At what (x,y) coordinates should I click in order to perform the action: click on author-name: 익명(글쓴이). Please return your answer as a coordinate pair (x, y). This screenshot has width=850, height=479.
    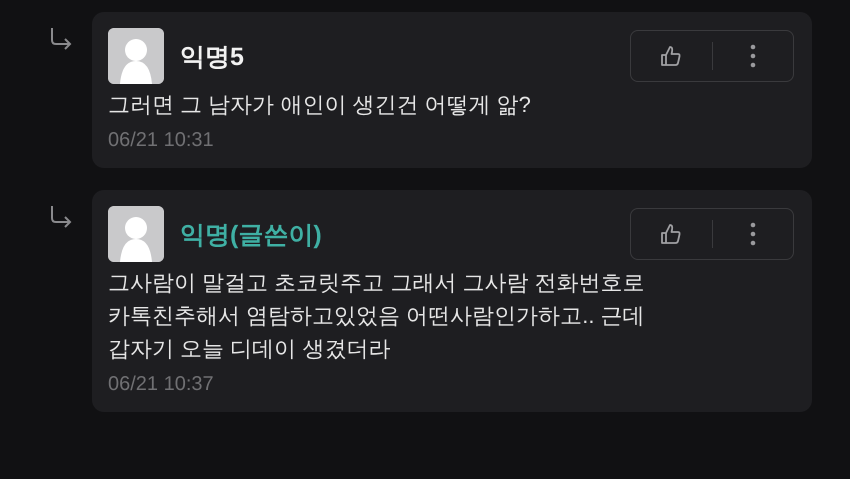
    Looking at the image, I should click on (251, 235).